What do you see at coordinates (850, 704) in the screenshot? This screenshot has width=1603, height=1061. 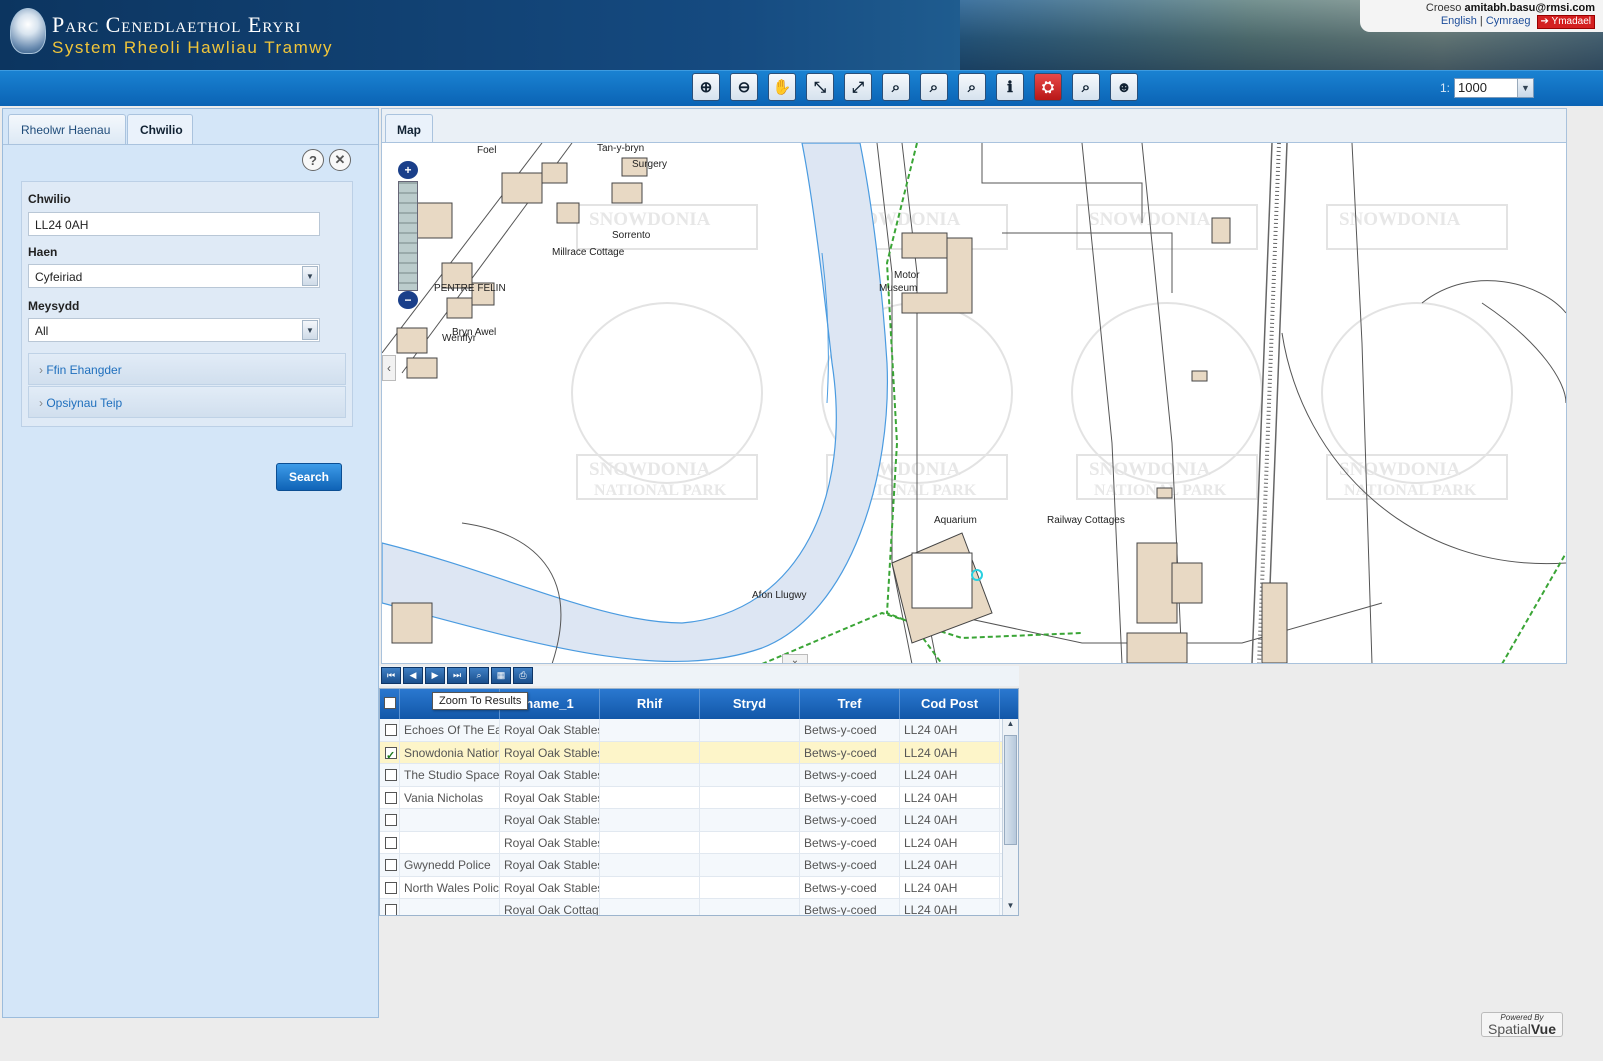 I see `column-header-tref: Tref` at bounding box center [850, 704].